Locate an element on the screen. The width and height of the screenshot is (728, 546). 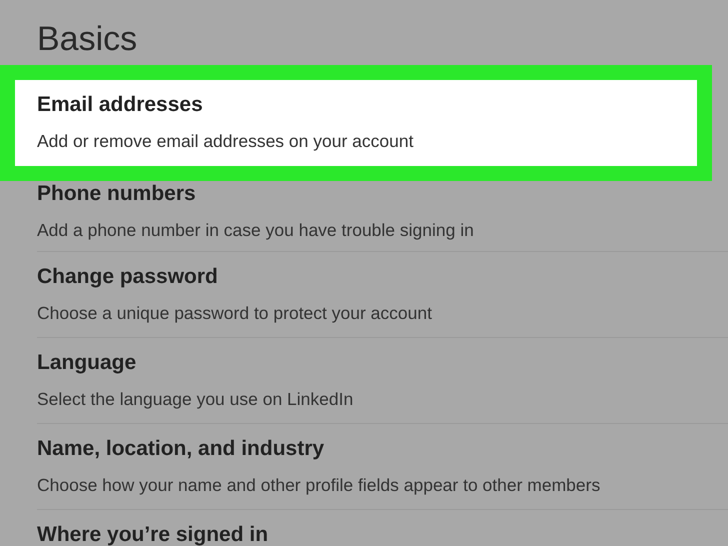
settings-item: Language Select the language you use on LinkedIn is located at coordinates (382, 381).